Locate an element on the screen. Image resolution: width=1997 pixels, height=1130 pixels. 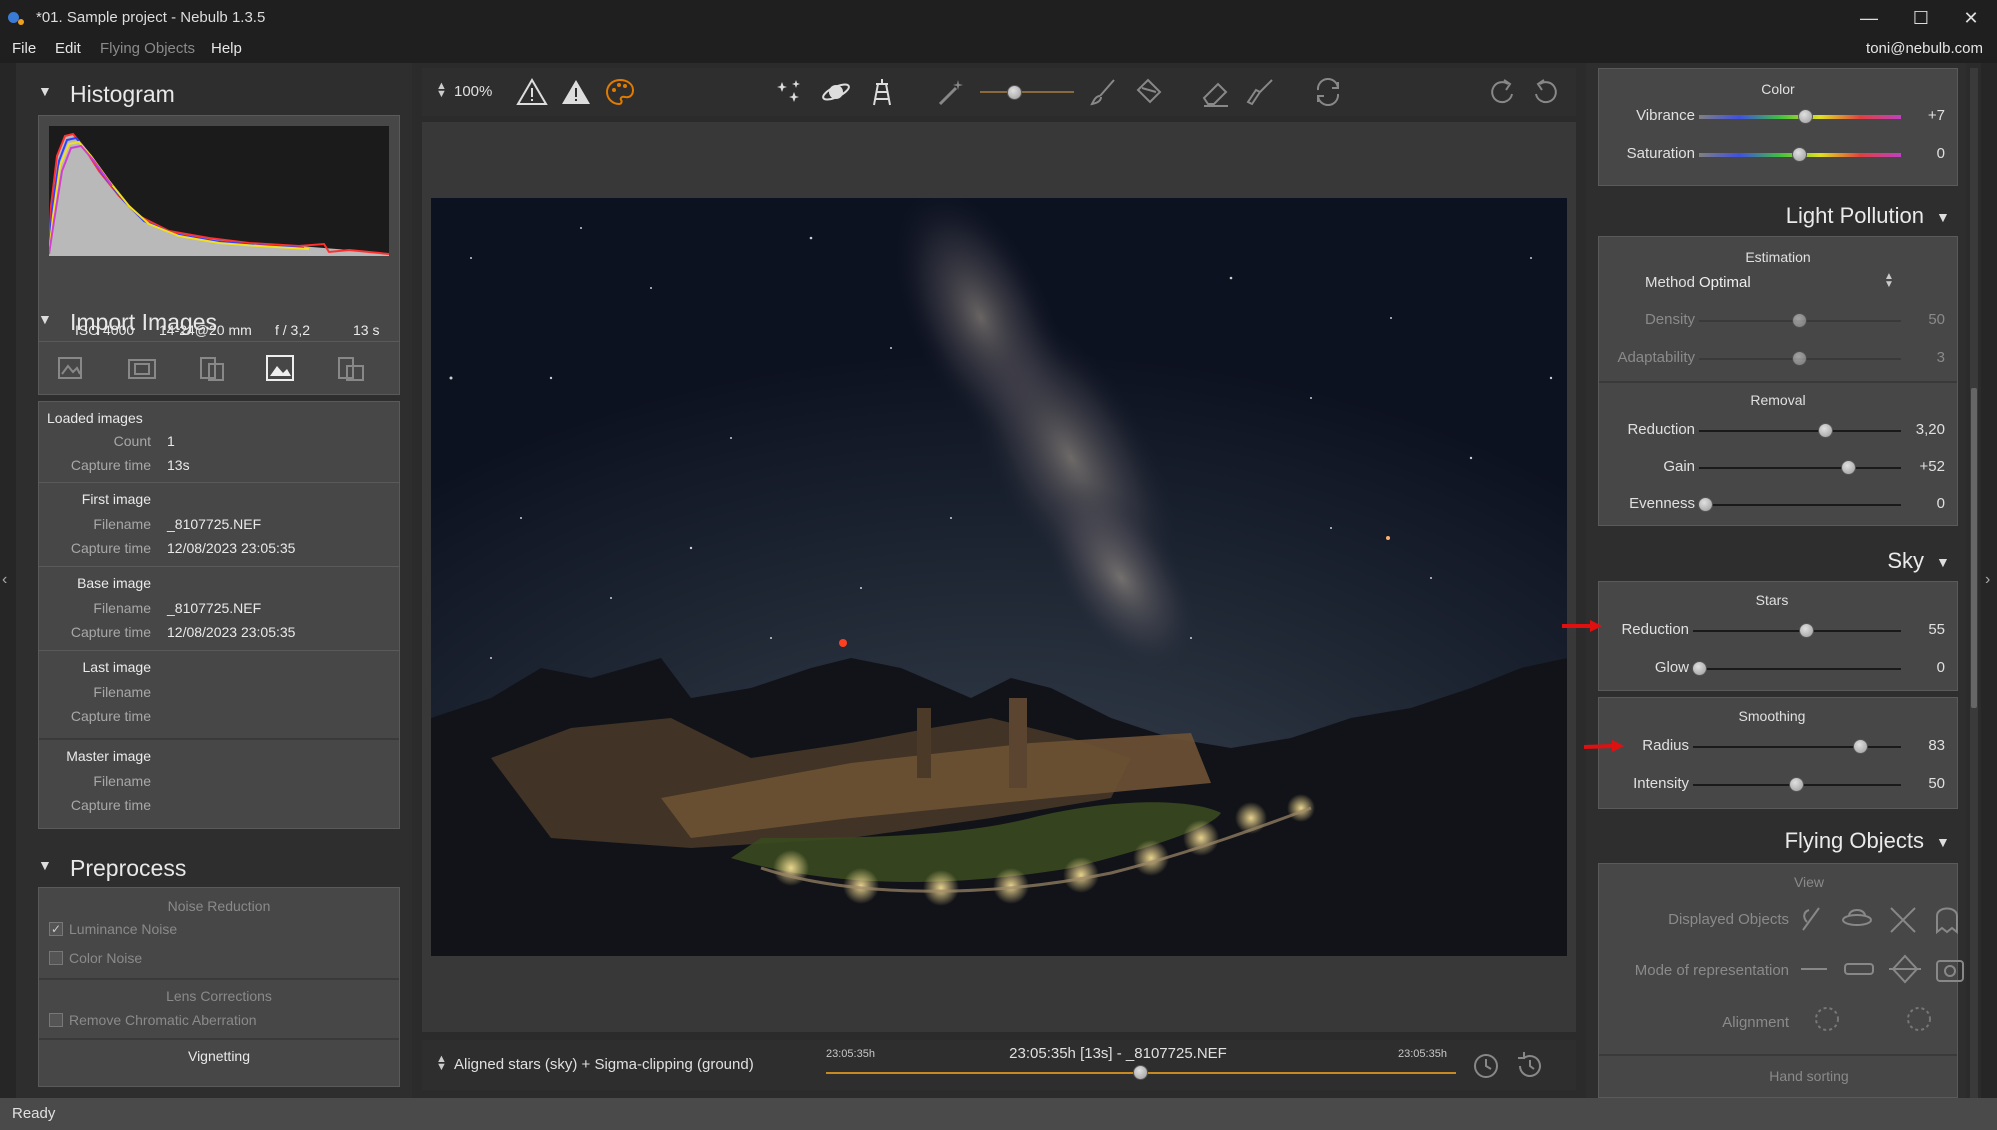
gain-slider is located at coordinates (1800, 468).